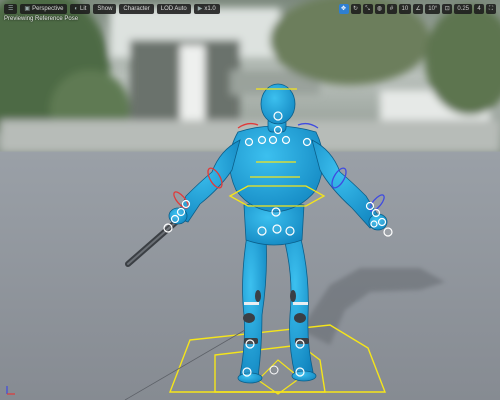 The image size is (500, 400). I want to click on show-label: Show, so click(105, 9).